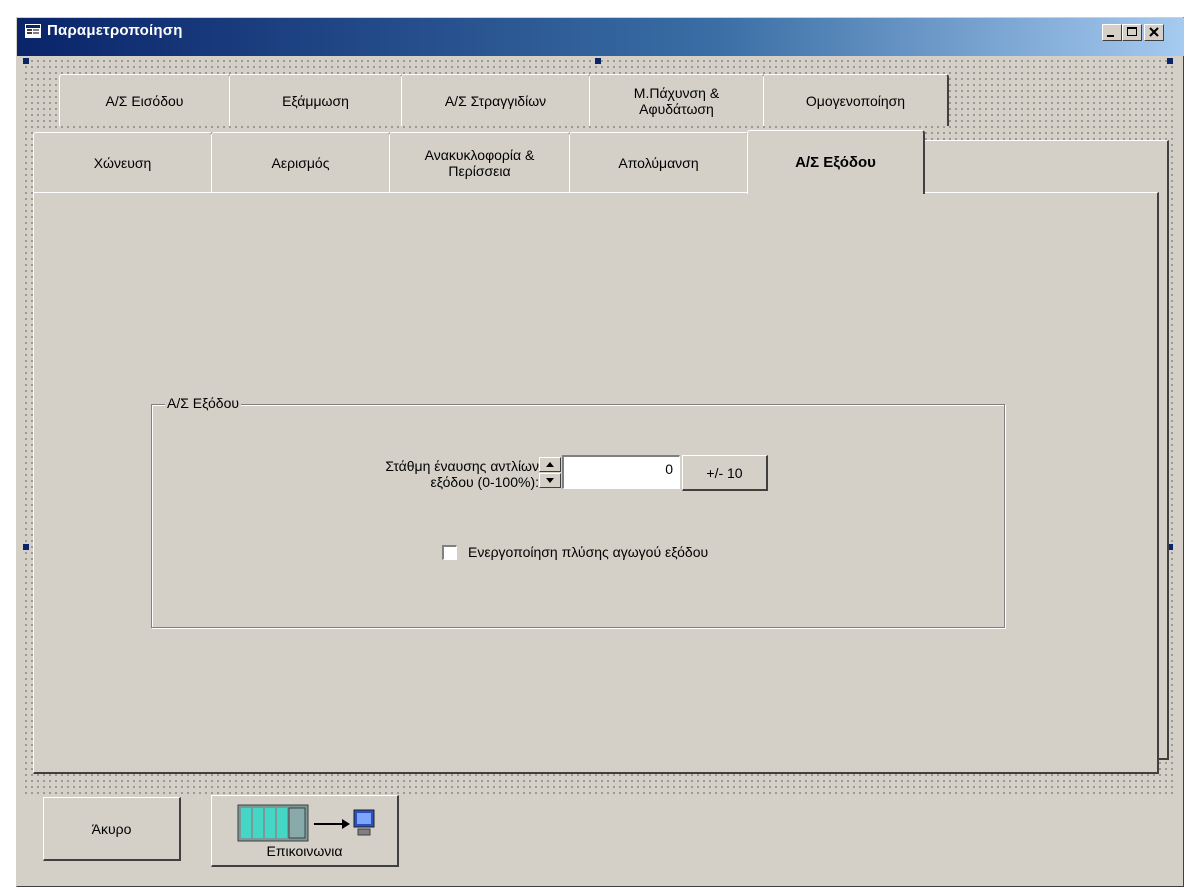  I want to click on tab-xoneysi: Χώνευση, so click(123, 162).